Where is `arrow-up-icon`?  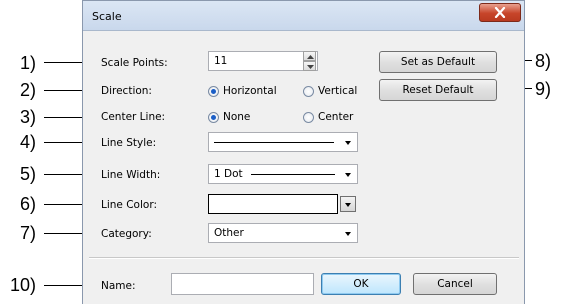 arrow-up-icon is located at coordinates (310, 57).